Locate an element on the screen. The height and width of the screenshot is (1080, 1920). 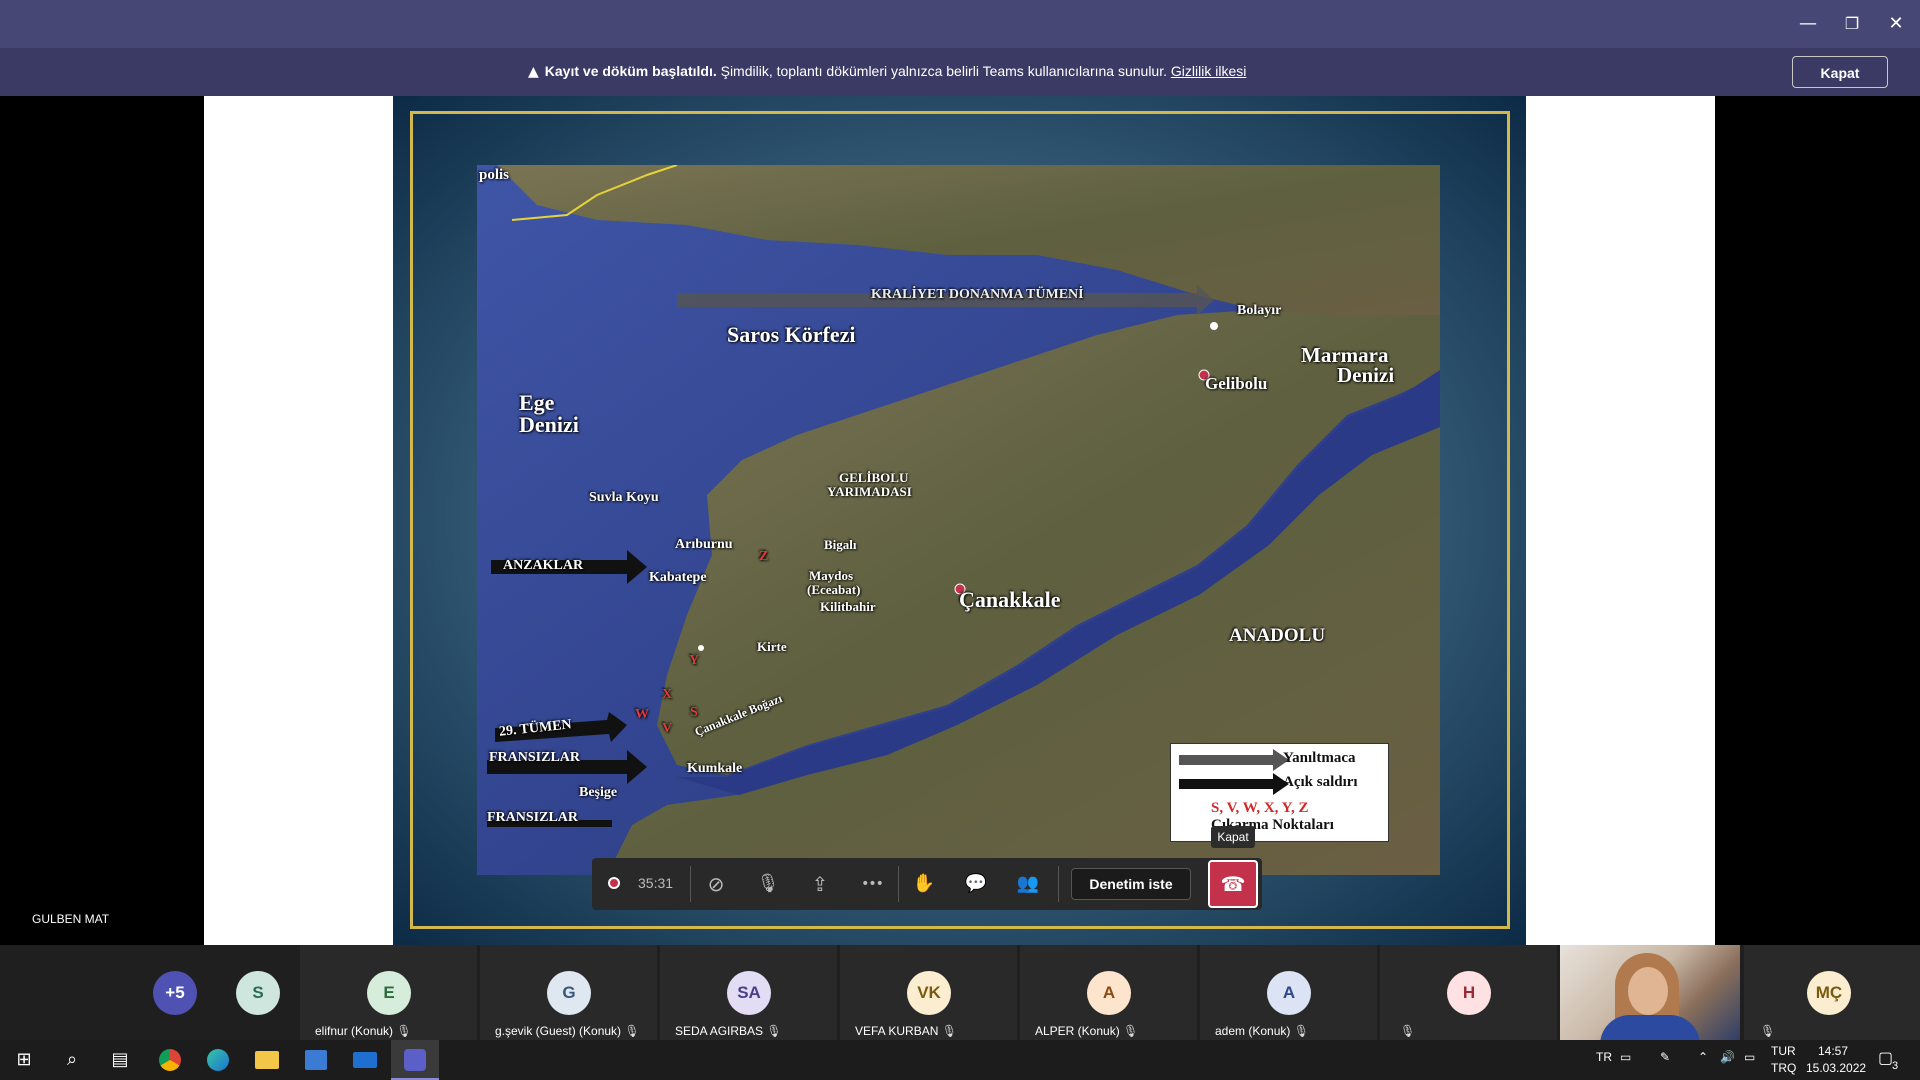
attack-arrow is located at coordinates (1227, 784).